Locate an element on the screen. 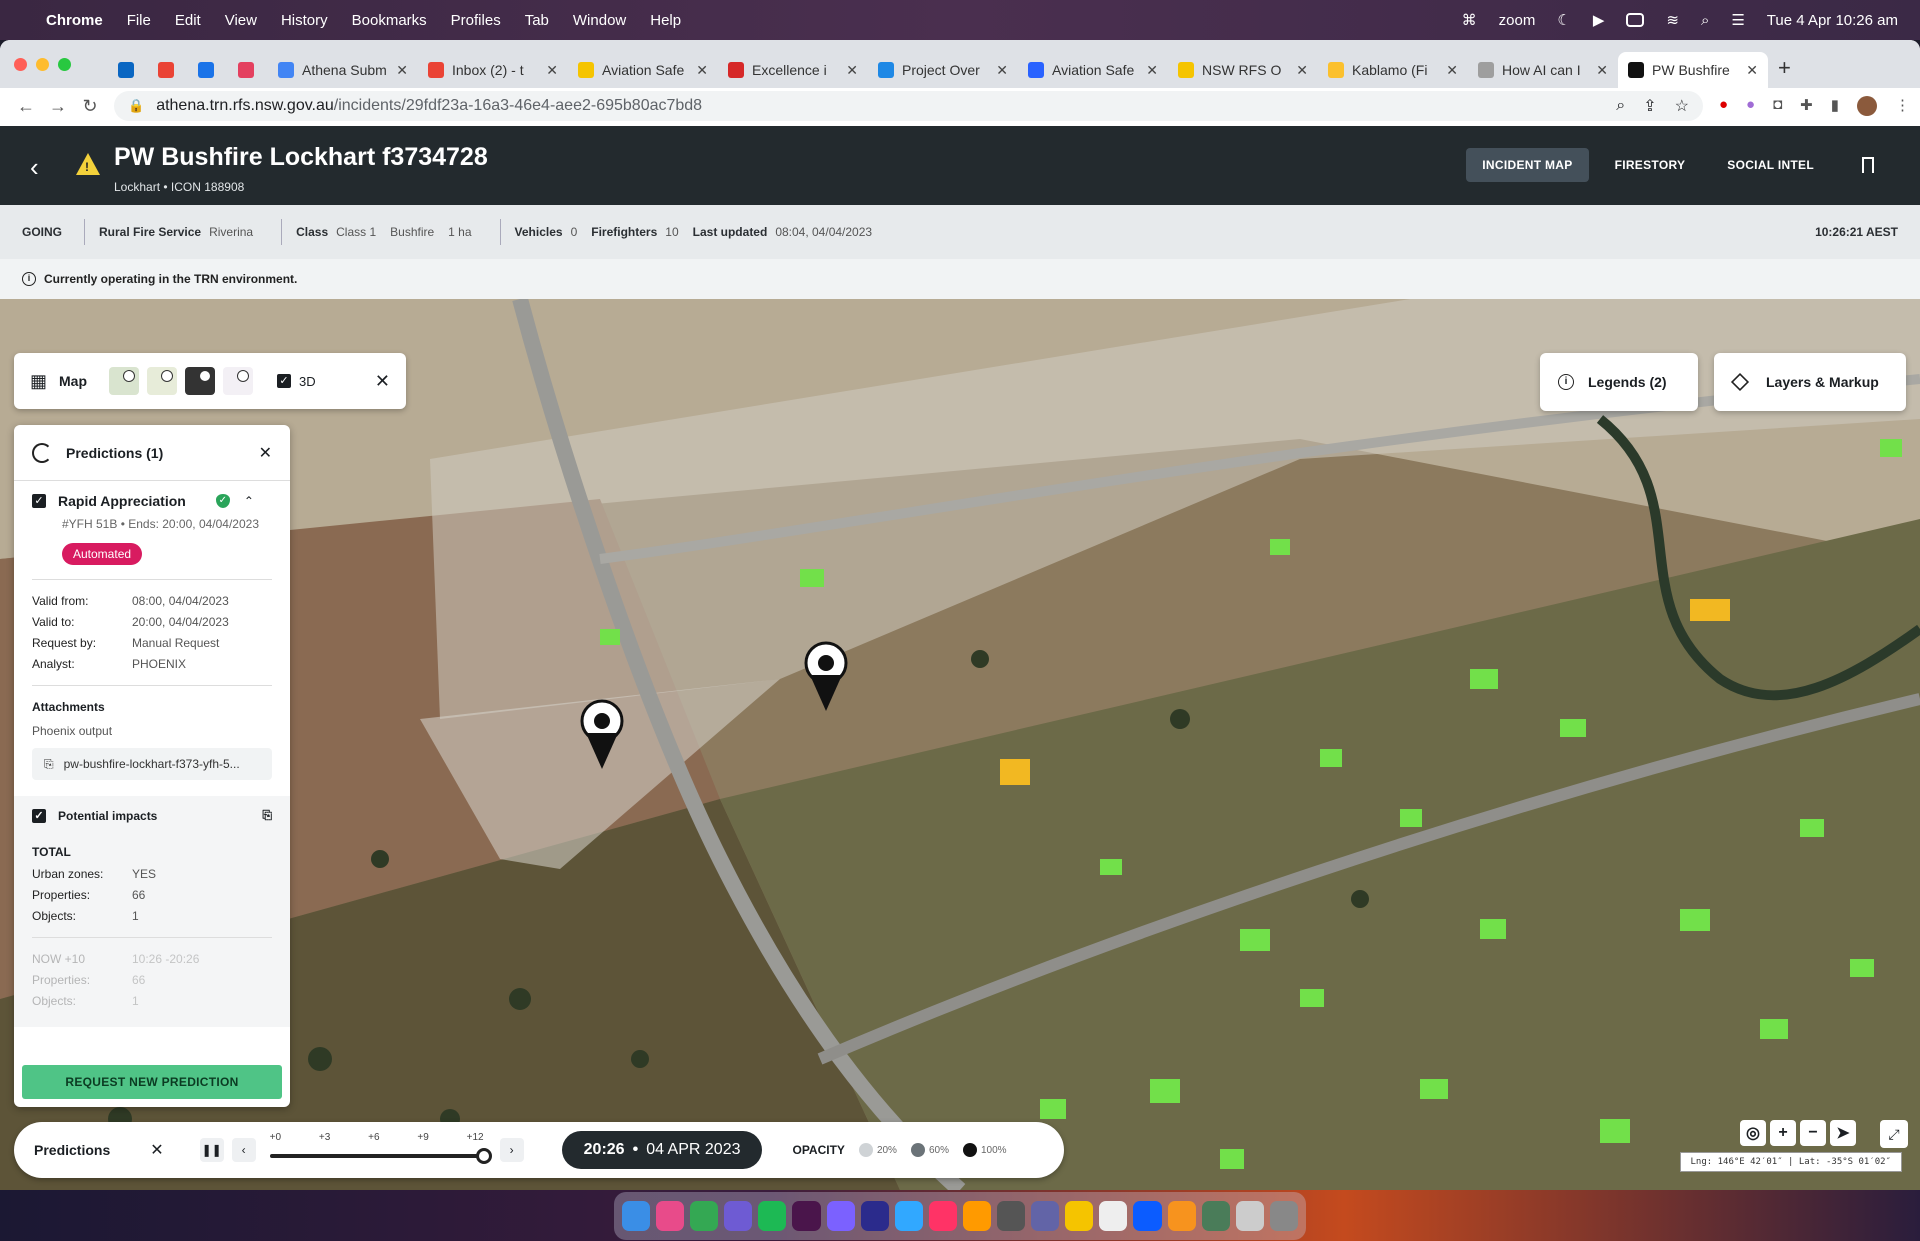  browser-tab: Athena Subm ✕ is located at coordinates (343, 70).